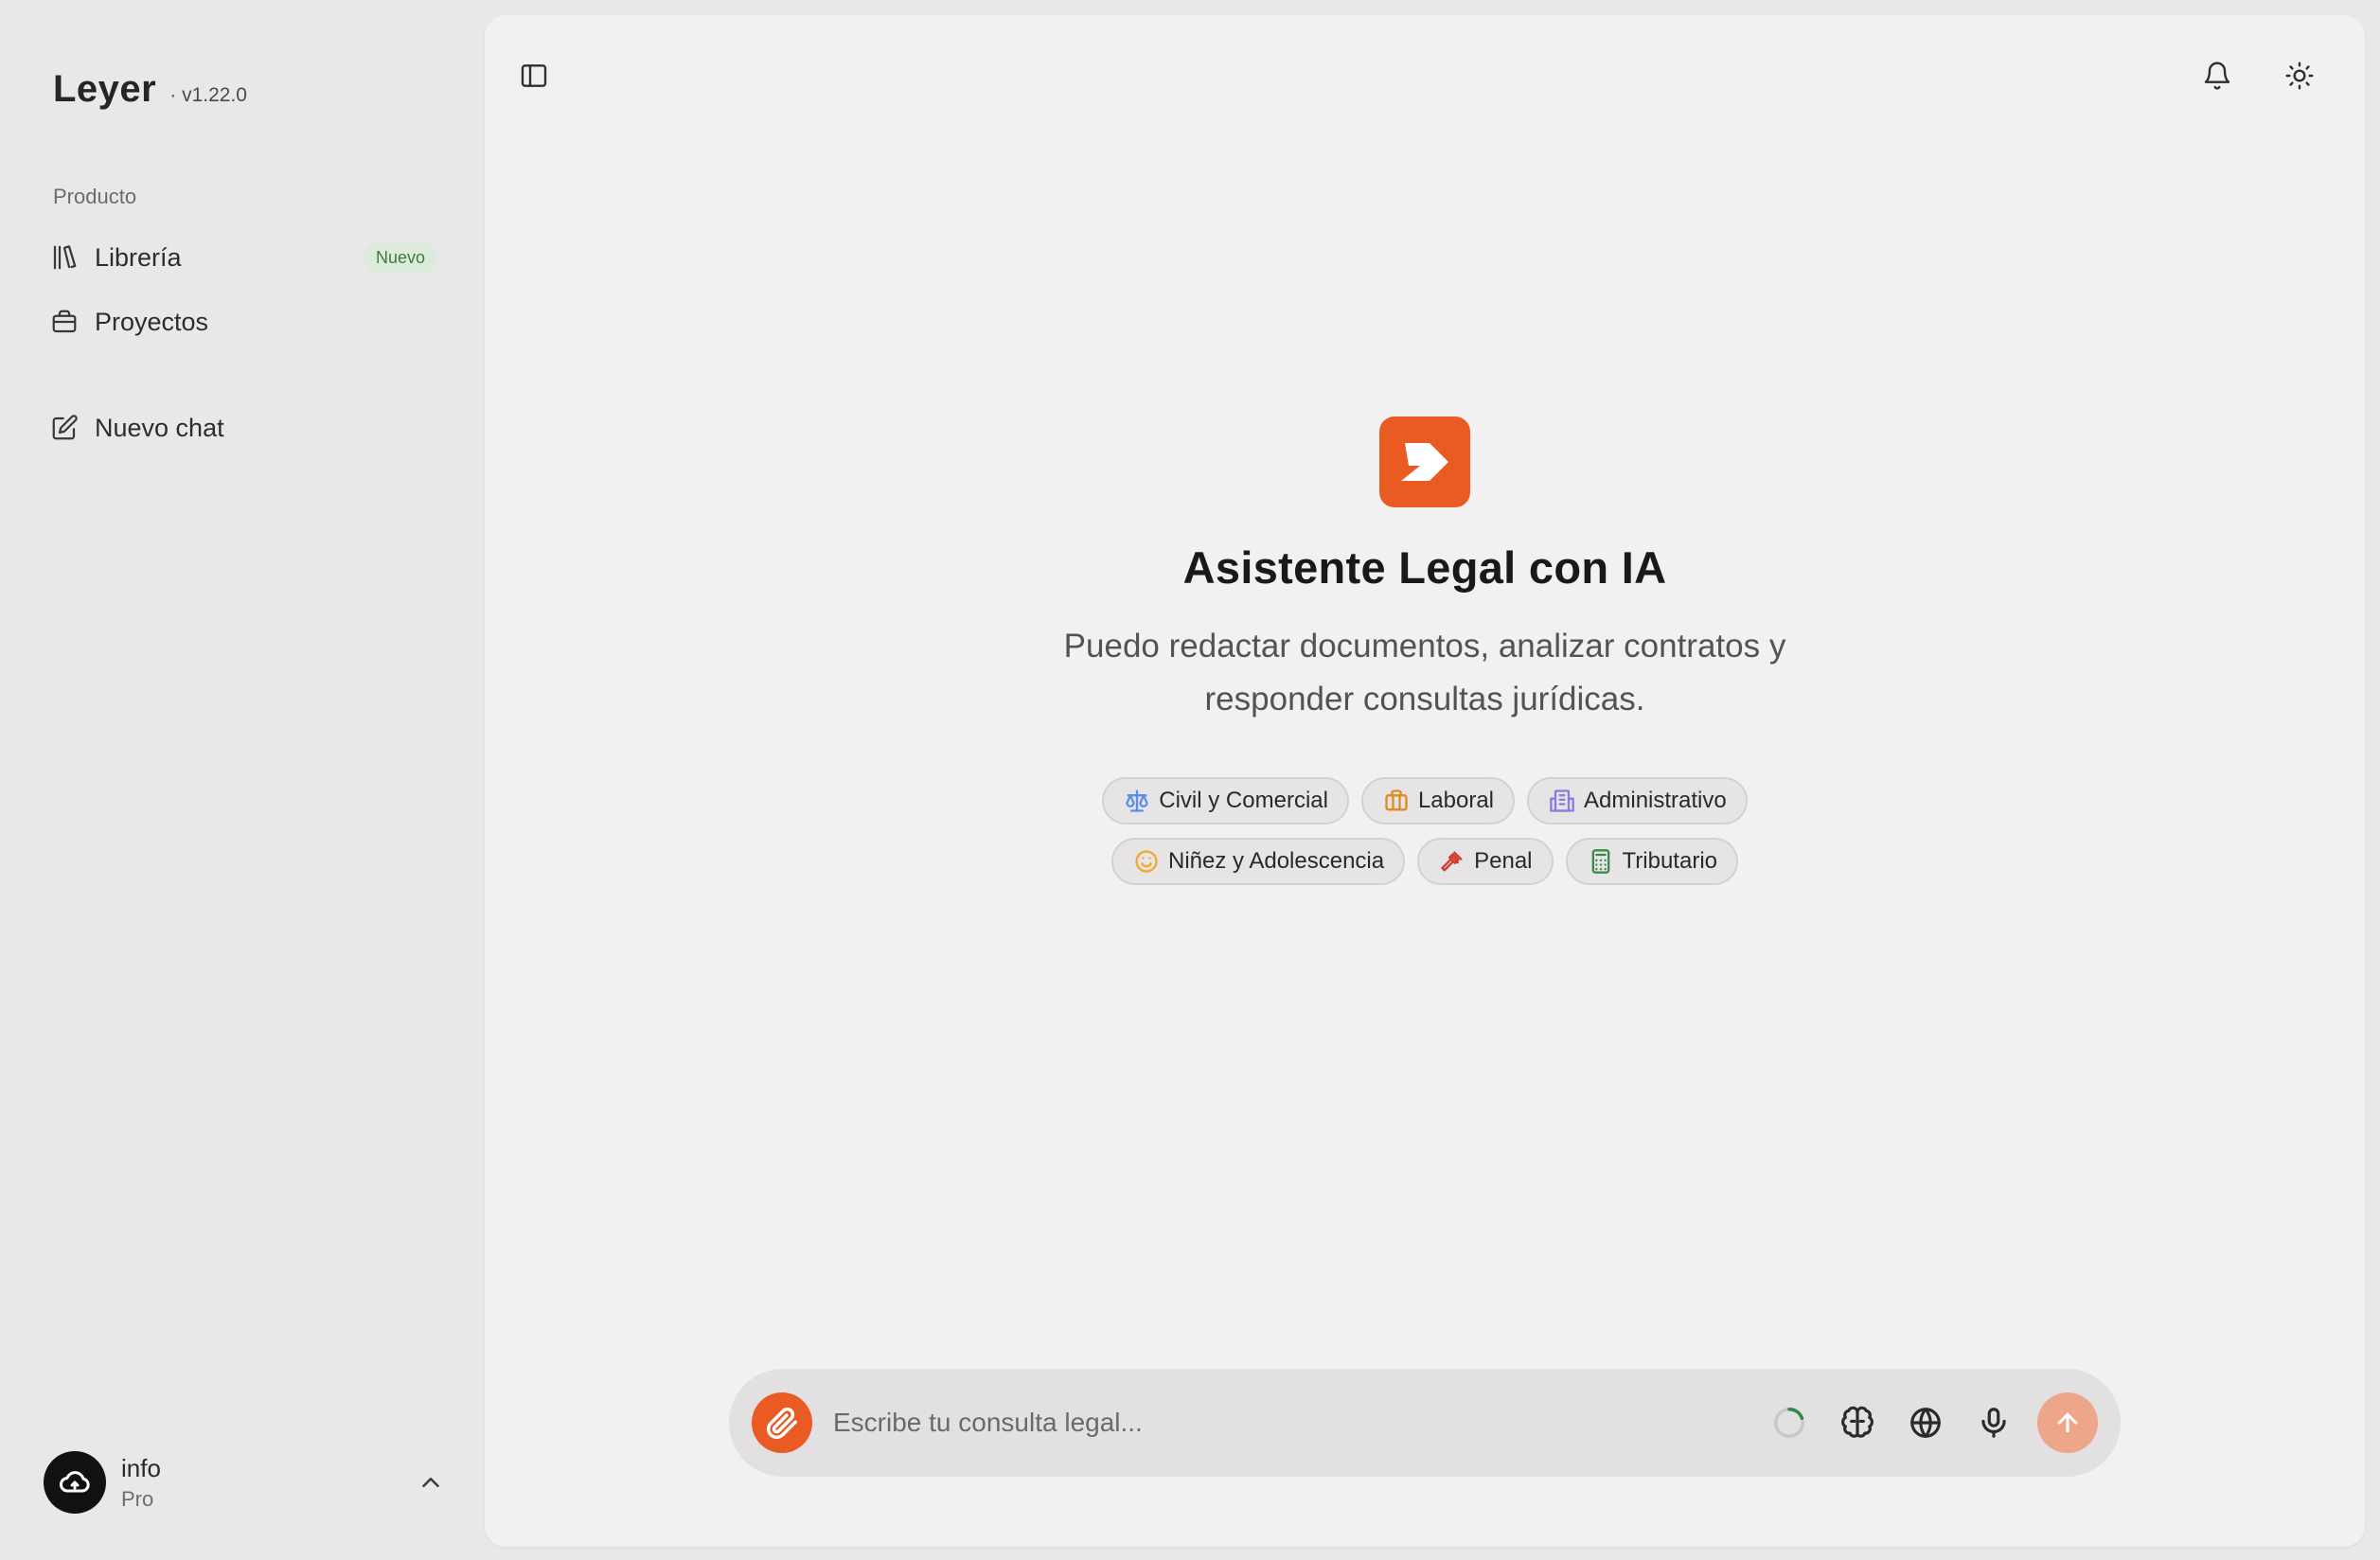 This screenshot has height=1560, width=2380. What do you see at coordinates (1503, 861) in the screenshot?
I see `chip-label: Penal` at bounding box center [1503, 861].